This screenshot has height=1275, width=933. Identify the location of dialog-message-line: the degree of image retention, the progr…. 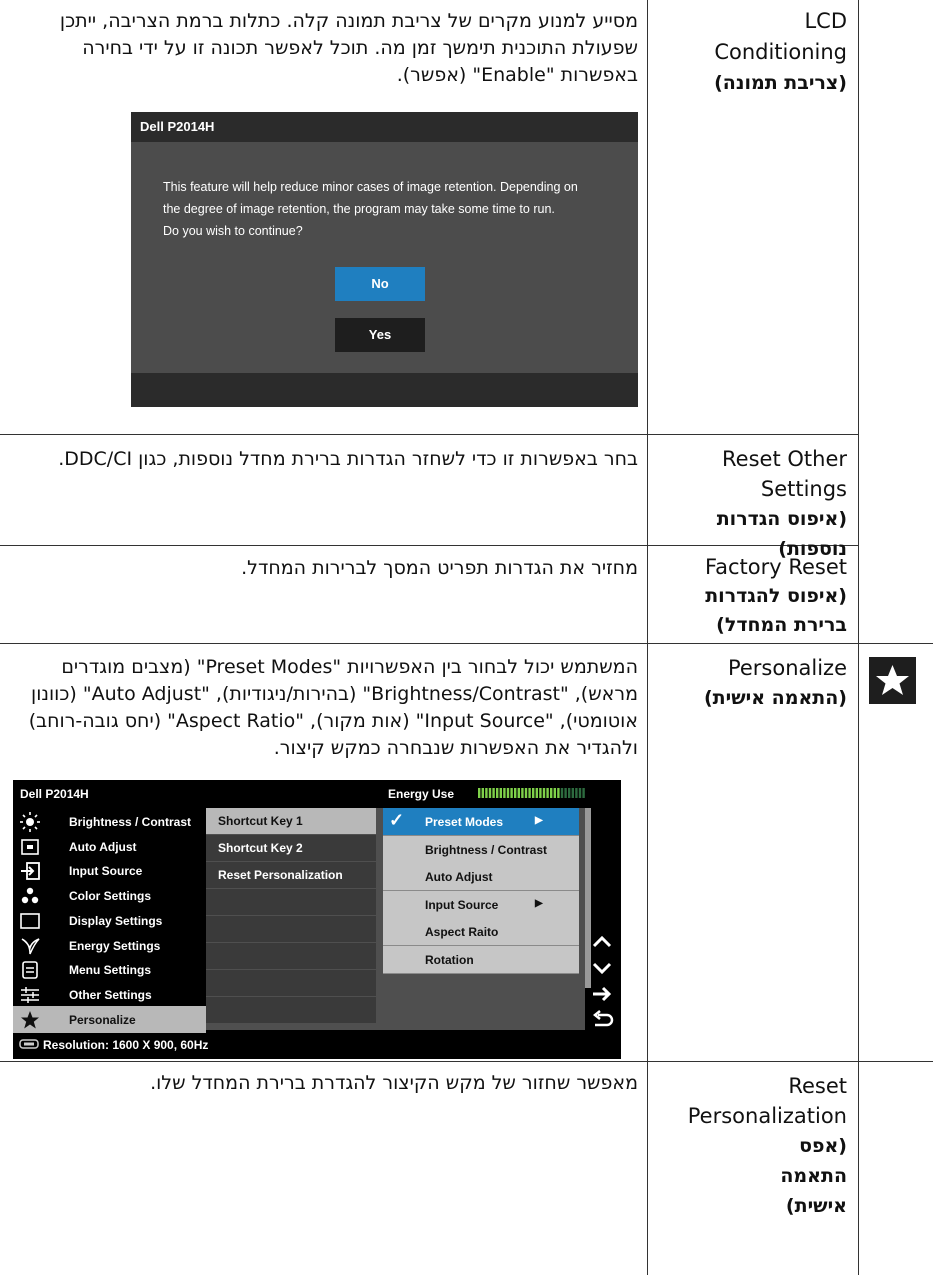
(359, 209).